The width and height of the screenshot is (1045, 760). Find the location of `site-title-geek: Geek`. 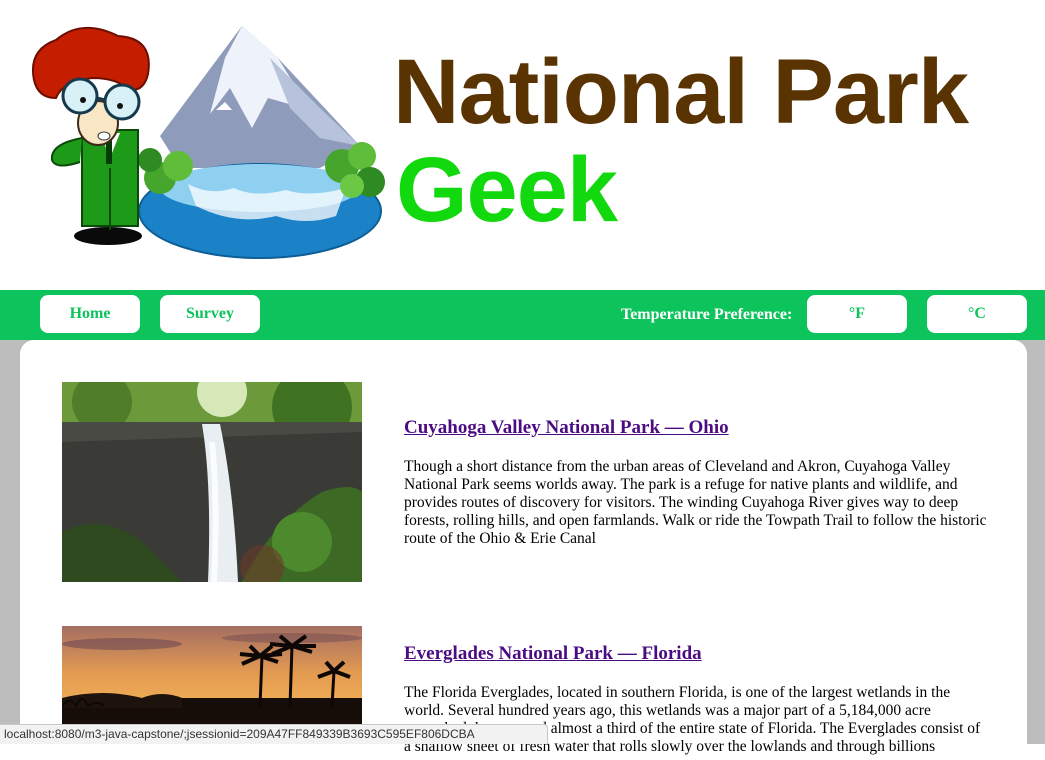

site-title-geek: Geek is located at coordinates (507, 190).